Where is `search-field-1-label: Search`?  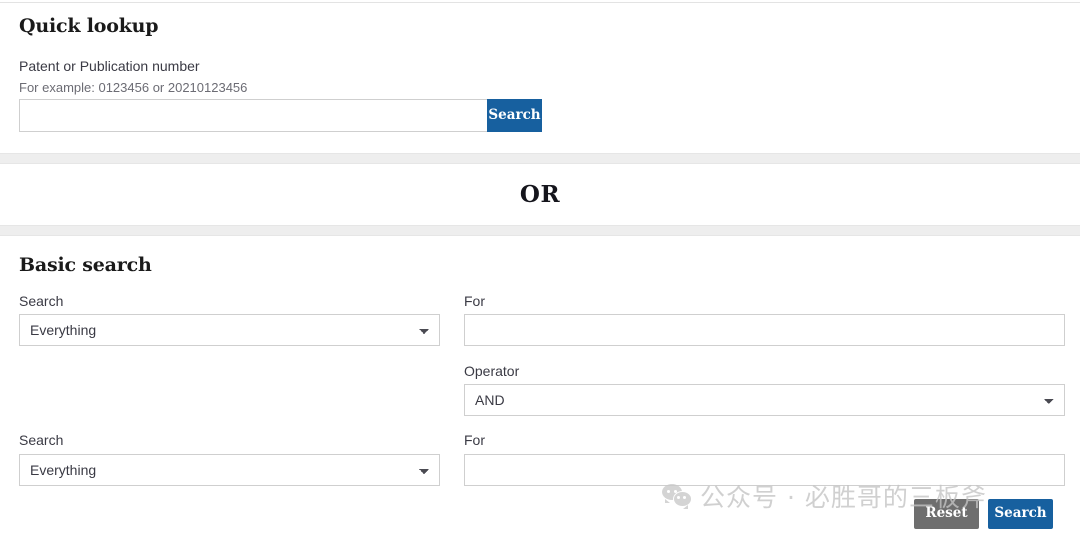
search-field-1-label: Search is located at coordinates (41, 301).